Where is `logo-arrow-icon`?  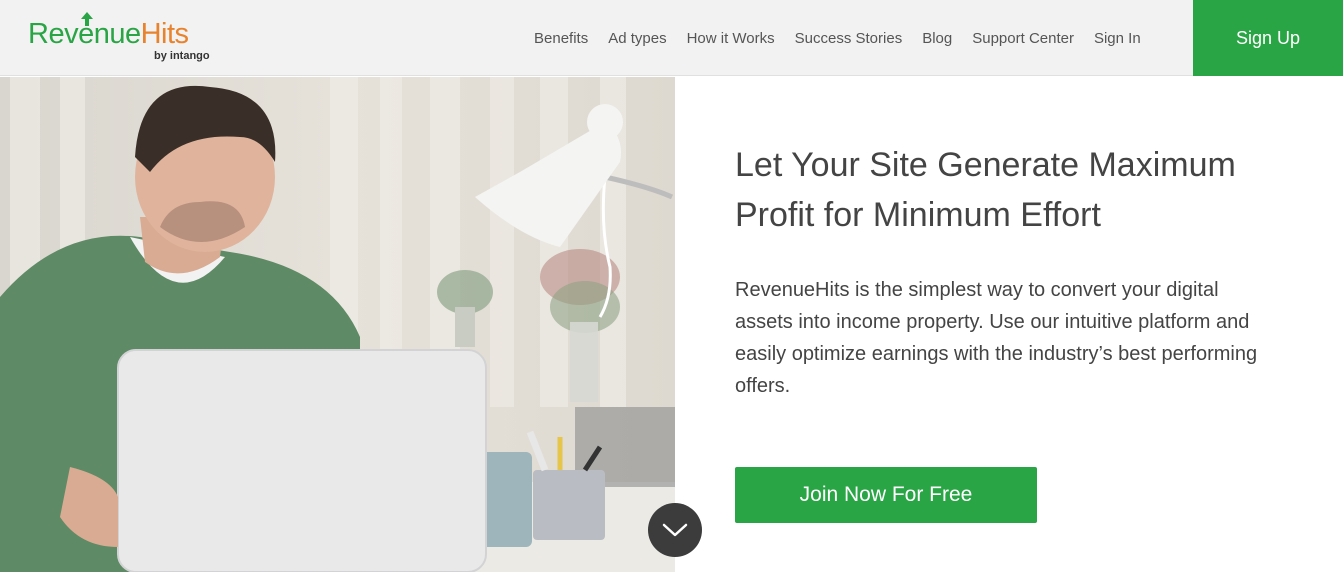
logo-arrow-icon is located at coordinates (87, 19).